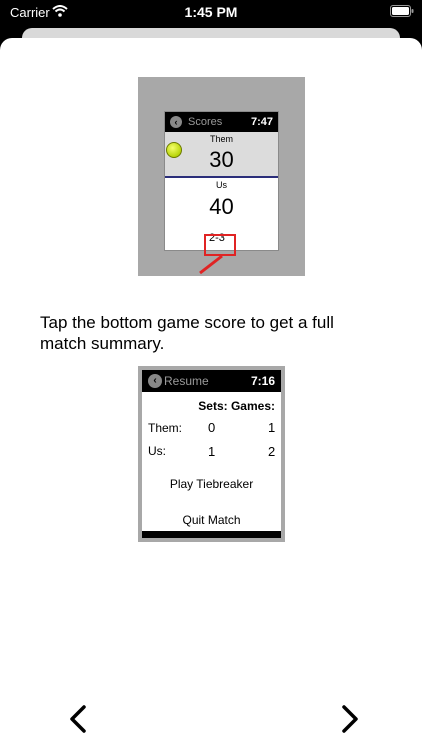 The height and width of the screenshot is (750, 422). Describe the element at coordinates (220, 245) in the screenshot. I see `highlight-box` at that location.